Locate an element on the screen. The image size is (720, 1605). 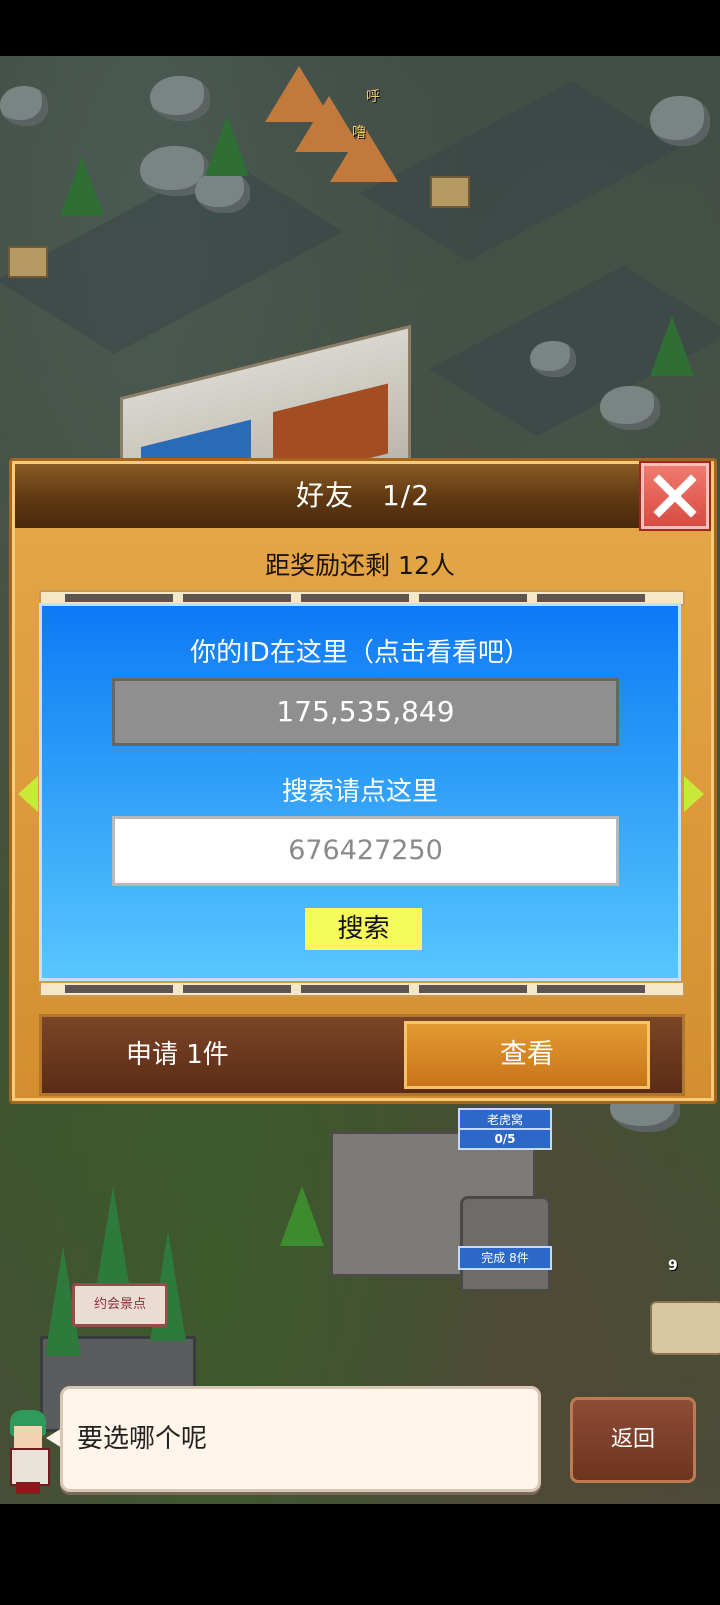
snore-bubble: 噜 is located at coordinates (359, 133).